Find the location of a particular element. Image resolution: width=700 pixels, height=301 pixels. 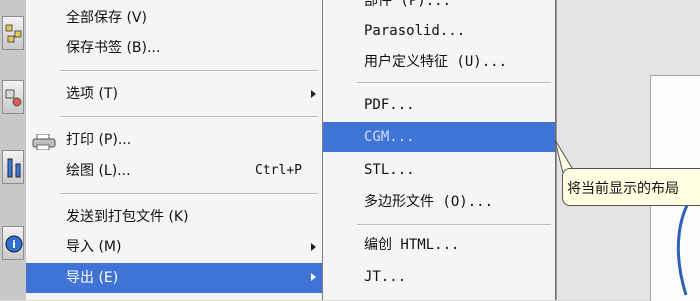

measure-icon is located at coordinates (13, 167).